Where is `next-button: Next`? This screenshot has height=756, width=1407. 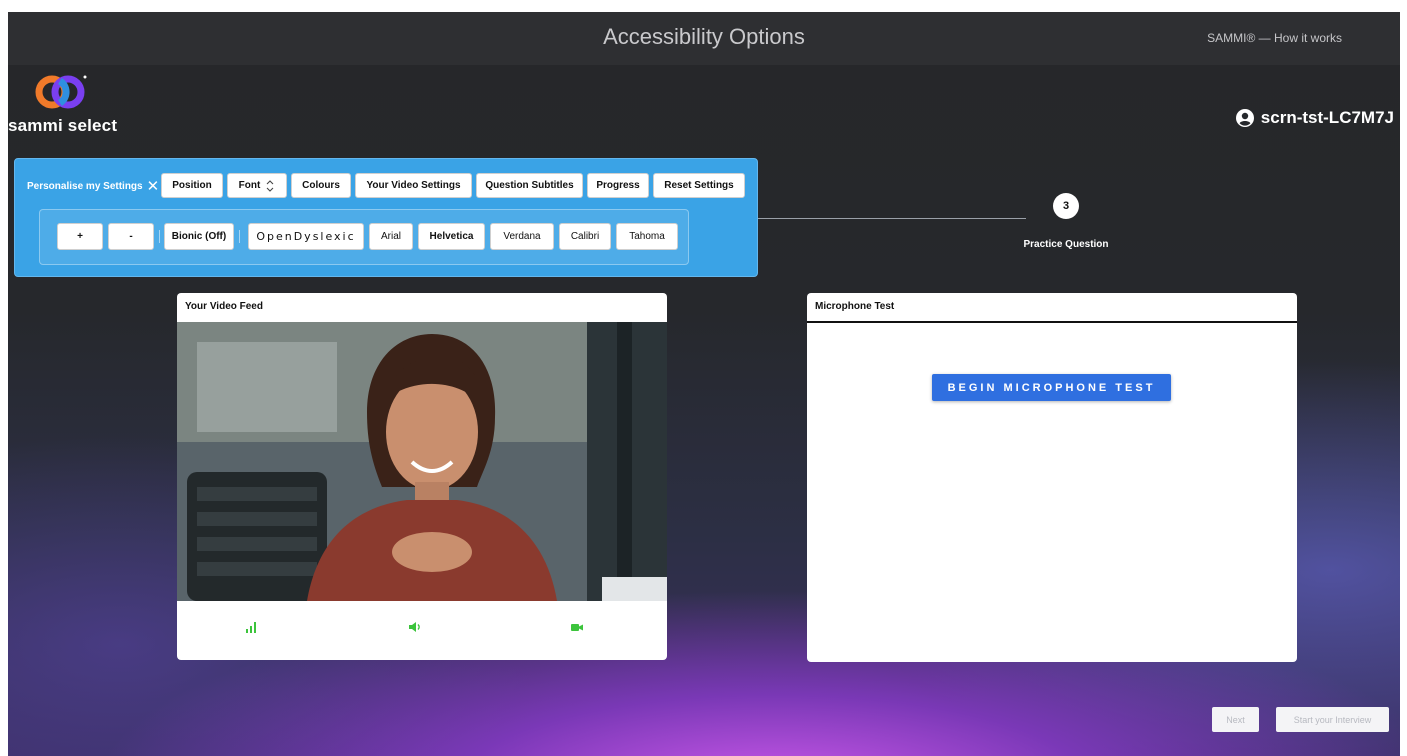 next-button: Next is located at coordinates (1235, 719).